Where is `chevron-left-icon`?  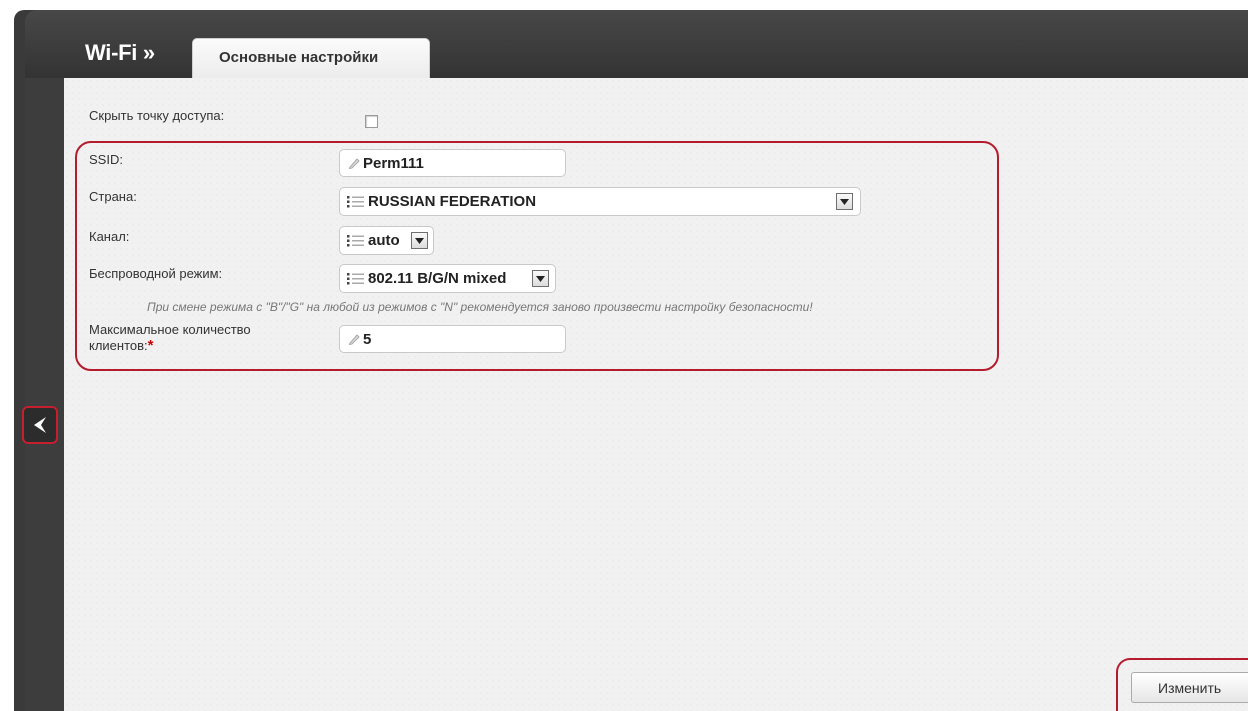
chevron-left-icon is located at coordinates (40, 425).